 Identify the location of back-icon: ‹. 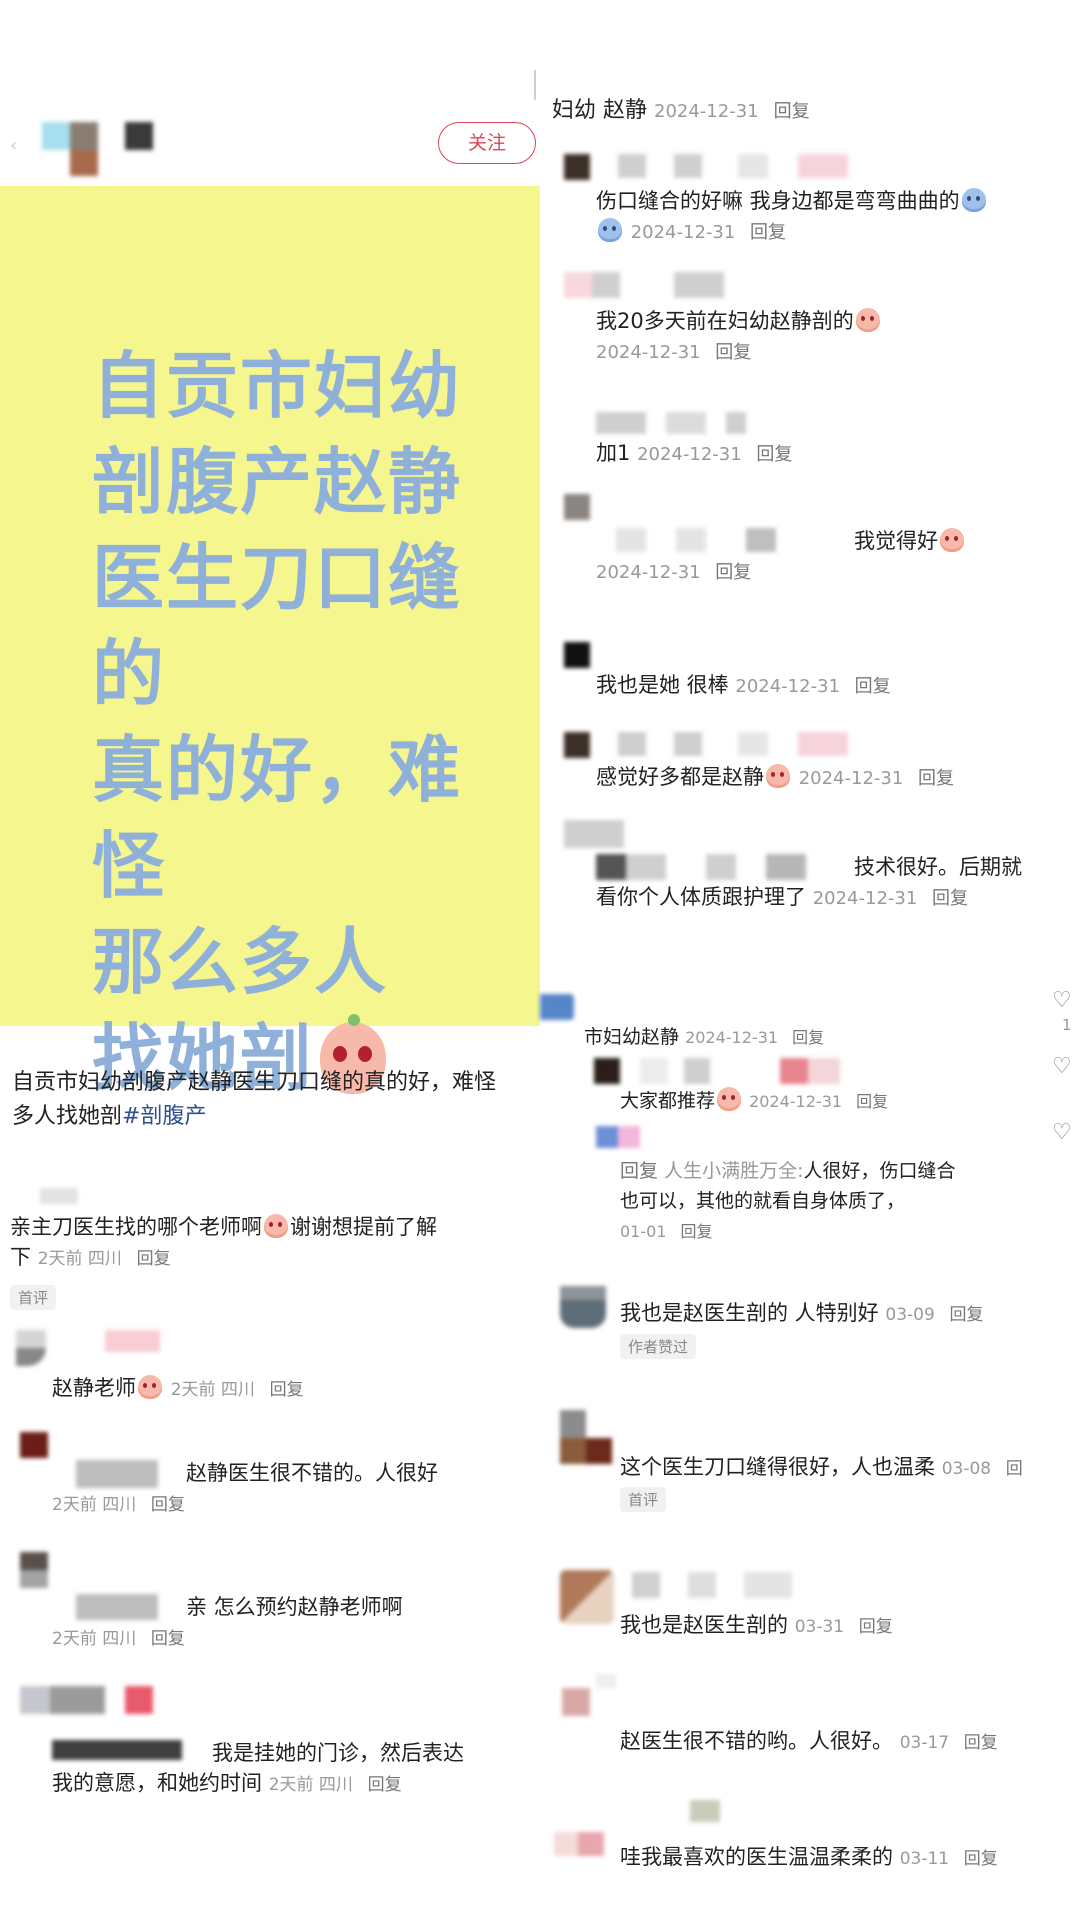
(17, 145).